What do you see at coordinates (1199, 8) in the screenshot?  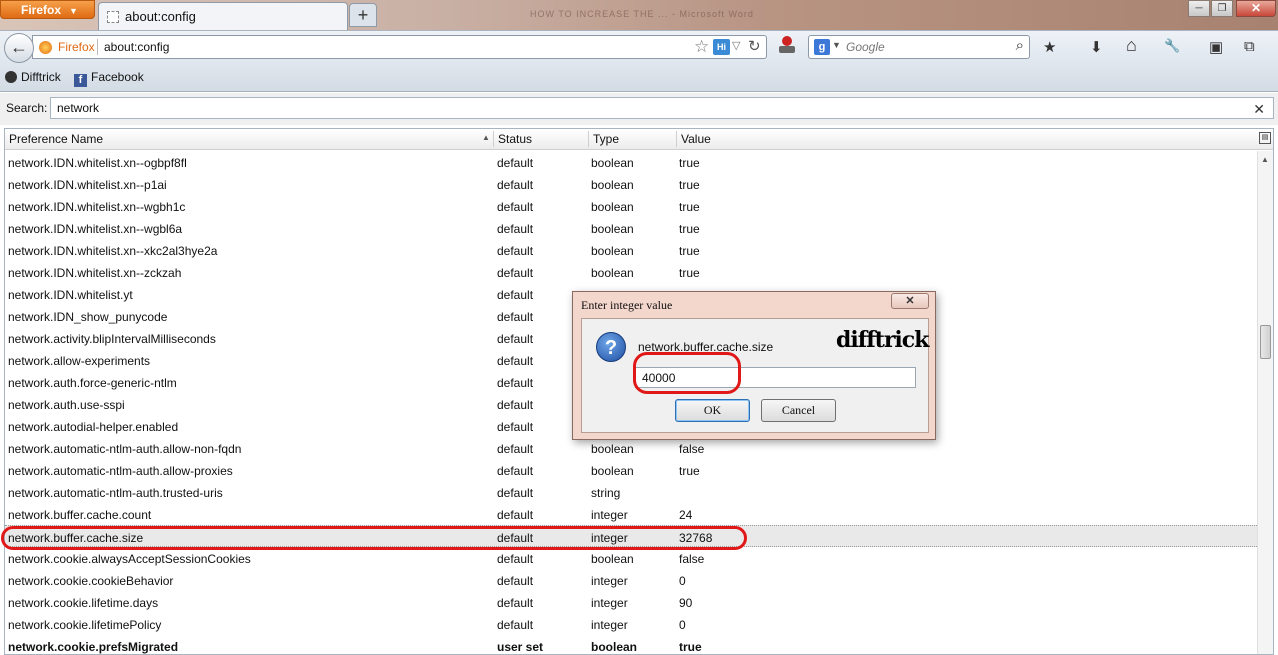 I see `minimize-button: ─` at bounding box center [1199, 8].